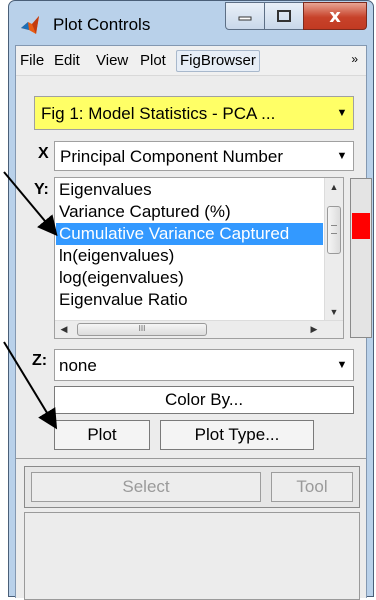 This screenshot has width=376, height=600. I want to click on slider-knob, so click(361, 226).